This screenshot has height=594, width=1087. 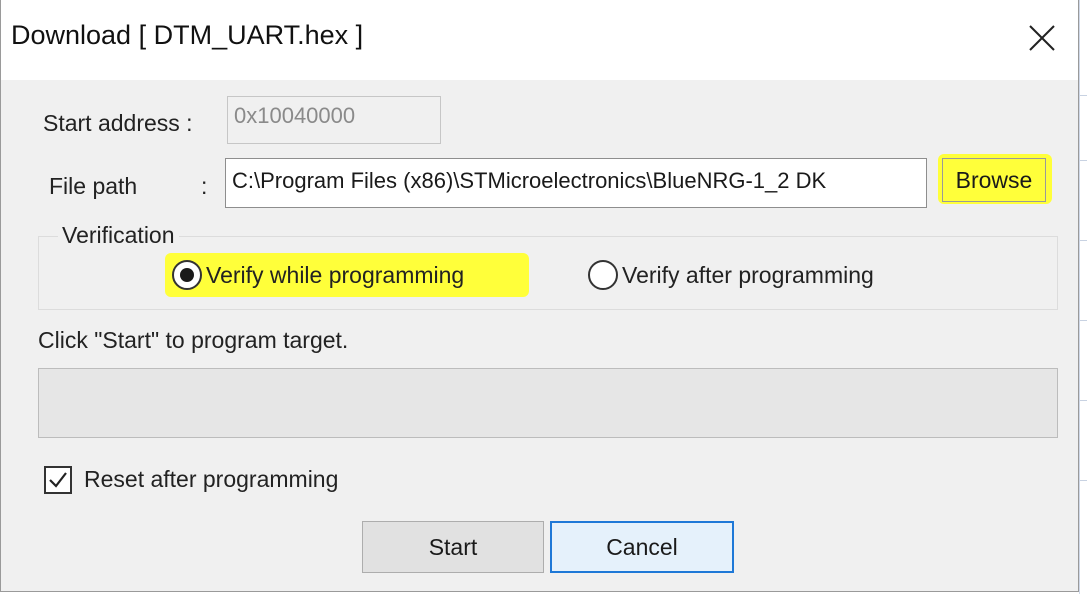 What do you see at coordinates (453, 547) in the screenshot?
I see `start-button: Start` at bounding box center [453, 547].